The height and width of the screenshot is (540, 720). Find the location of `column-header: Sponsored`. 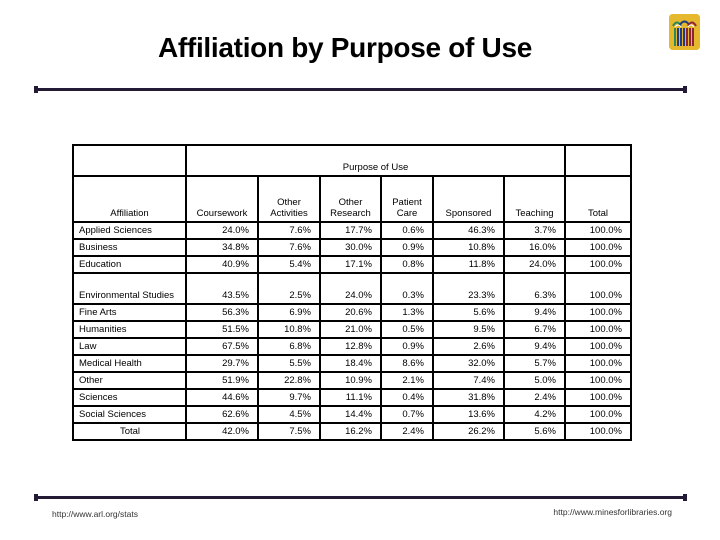

column-header: Sponsored is located at coordinates (468, 199).